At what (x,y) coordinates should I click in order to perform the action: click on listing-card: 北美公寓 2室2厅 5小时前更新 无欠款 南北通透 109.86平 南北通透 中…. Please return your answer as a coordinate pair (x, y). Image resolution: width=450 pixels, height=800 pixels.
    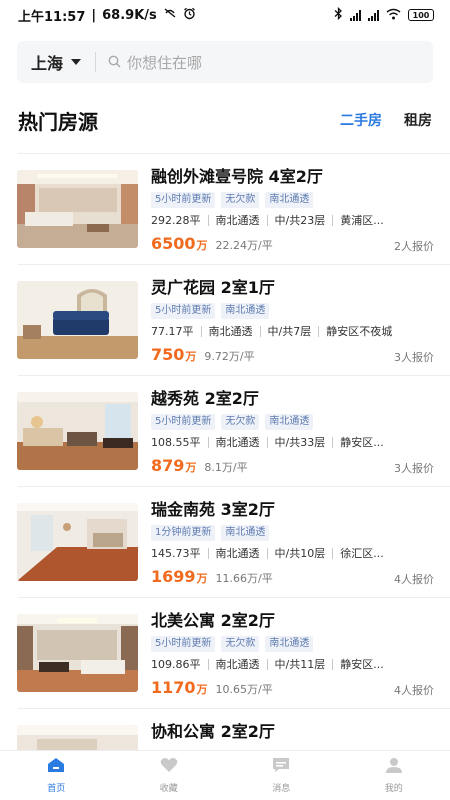
    Looking at the image, I should click on (225, 653).